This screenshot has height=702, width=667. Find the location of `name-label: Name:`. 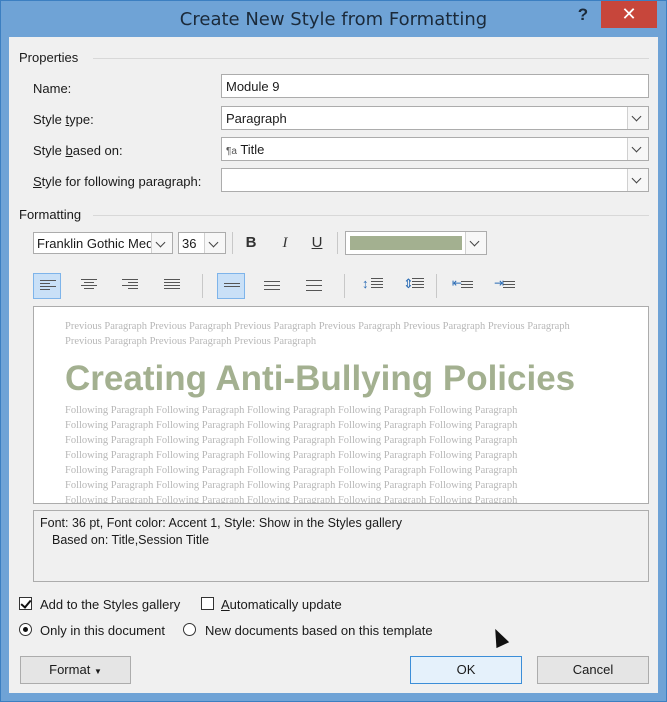

name-label: Name: is located at coordinates (52, 88).